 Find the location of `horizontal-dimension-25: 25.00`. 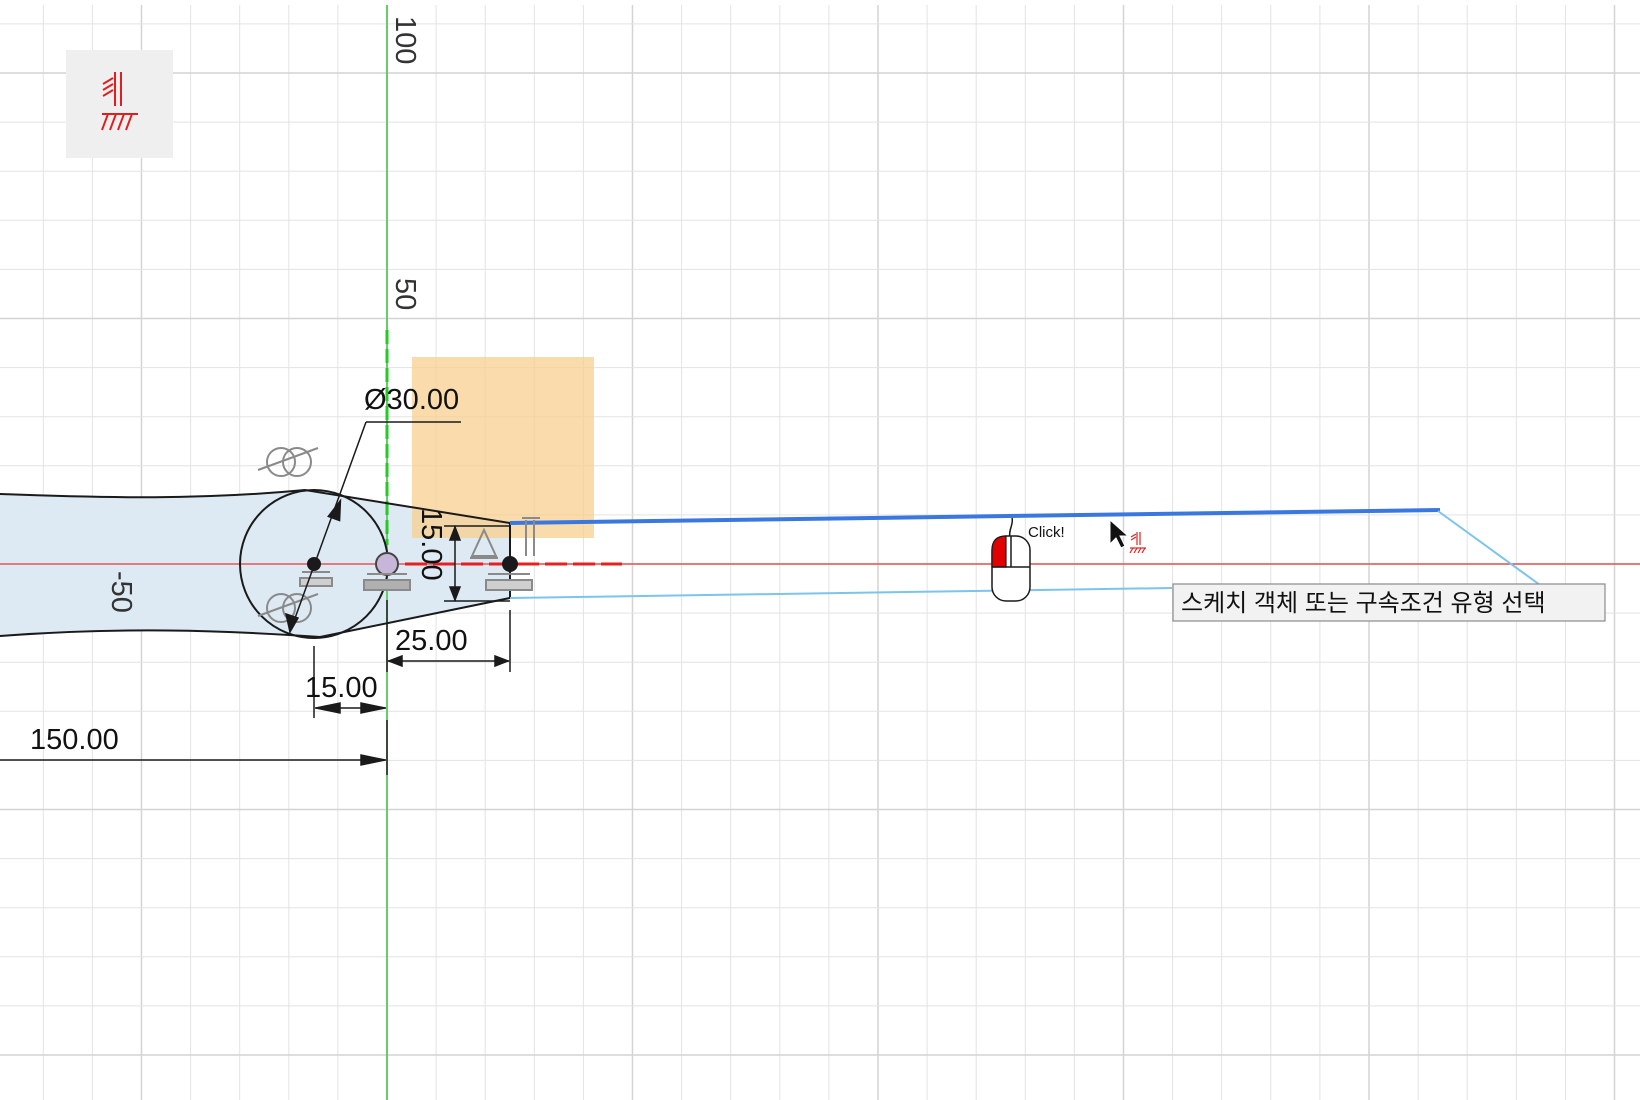

horizontal-dimension-25: 25.00 is located at coordinates (431, 641).